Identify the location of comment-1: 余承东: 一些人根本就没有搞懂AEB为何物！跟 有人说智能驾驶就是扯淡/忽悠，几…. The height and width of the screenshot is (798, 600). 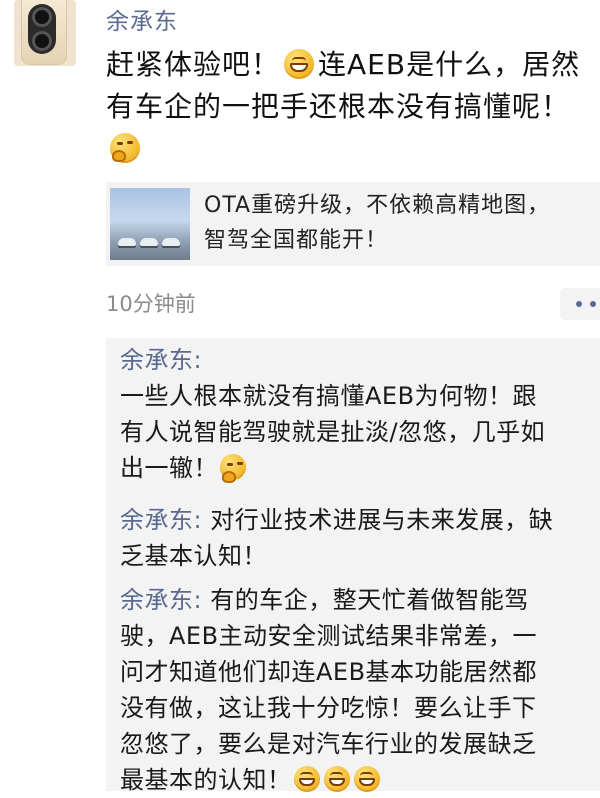
(360, 414).